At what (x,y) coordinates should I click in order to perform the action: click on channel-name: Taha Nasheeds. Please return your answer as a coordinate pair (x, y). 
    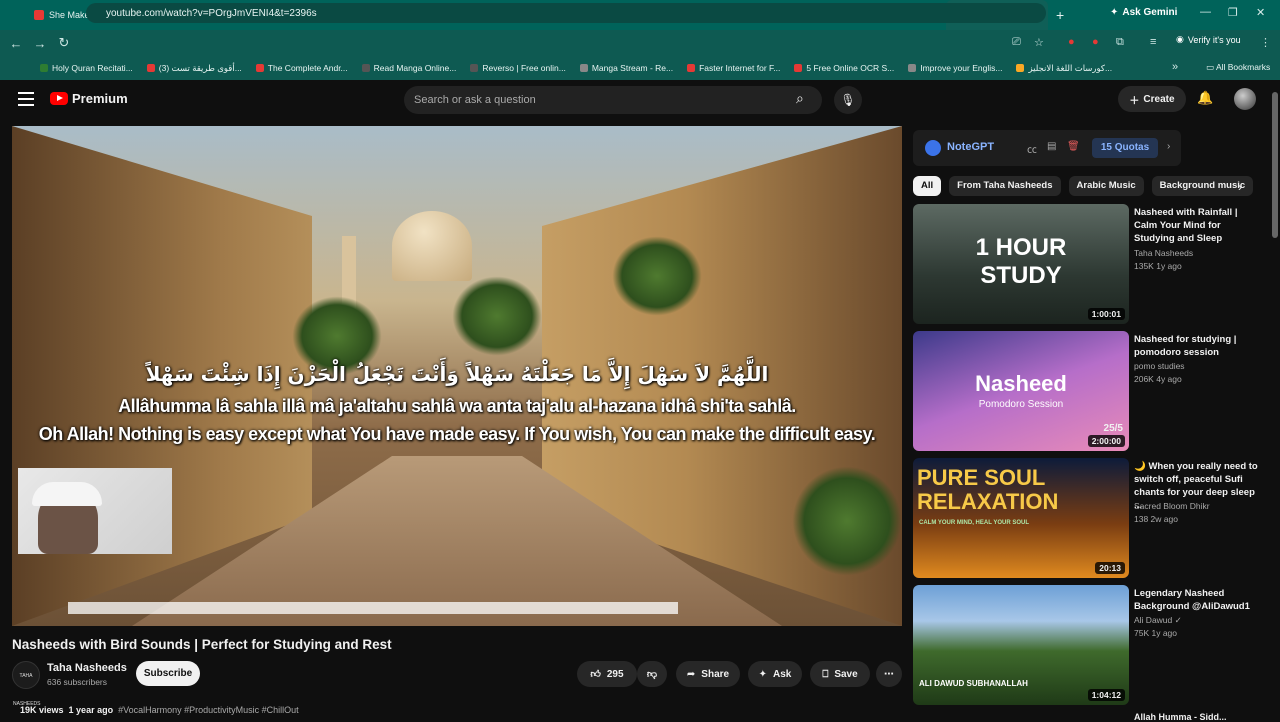
    Looking at the image, I should click on (87, 668).